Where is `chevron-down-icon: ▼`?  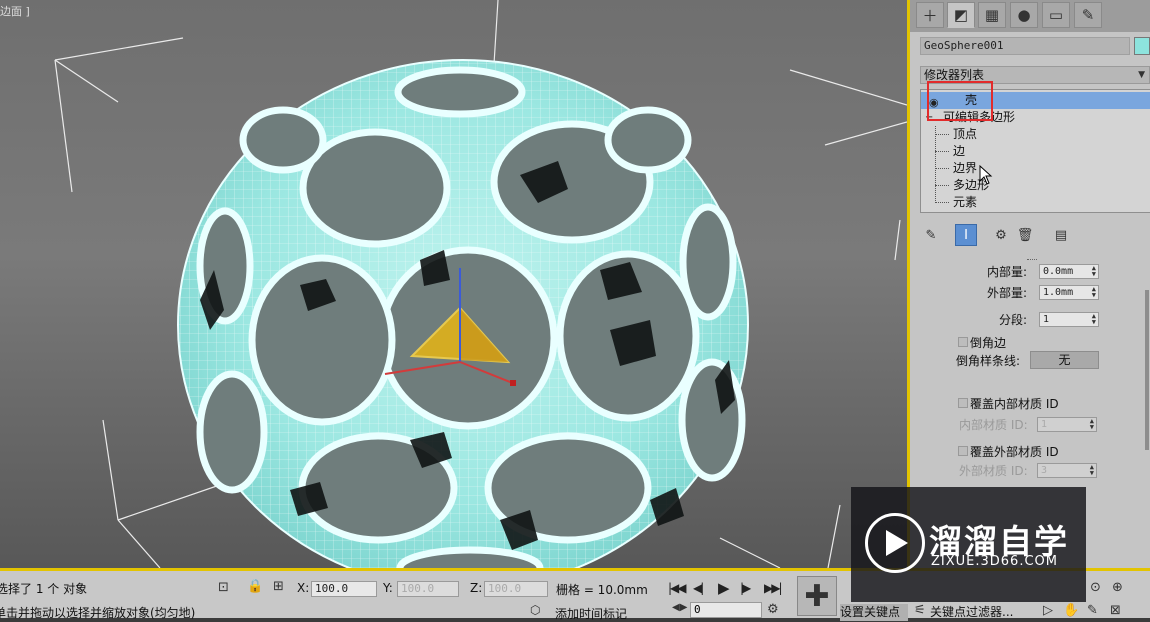 chevron-down-icon: ▼ is located at coordinates (1141, 75).